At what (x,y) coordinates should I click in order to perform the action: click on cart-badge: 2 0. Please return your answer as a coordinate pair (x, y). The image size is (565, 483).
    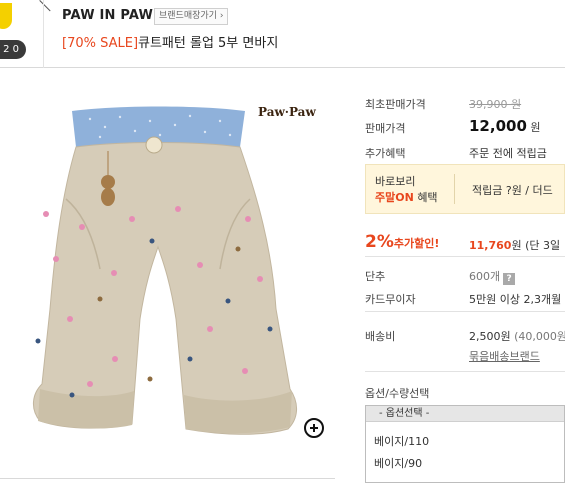
    Looking at the image, I should click on (13, 31).